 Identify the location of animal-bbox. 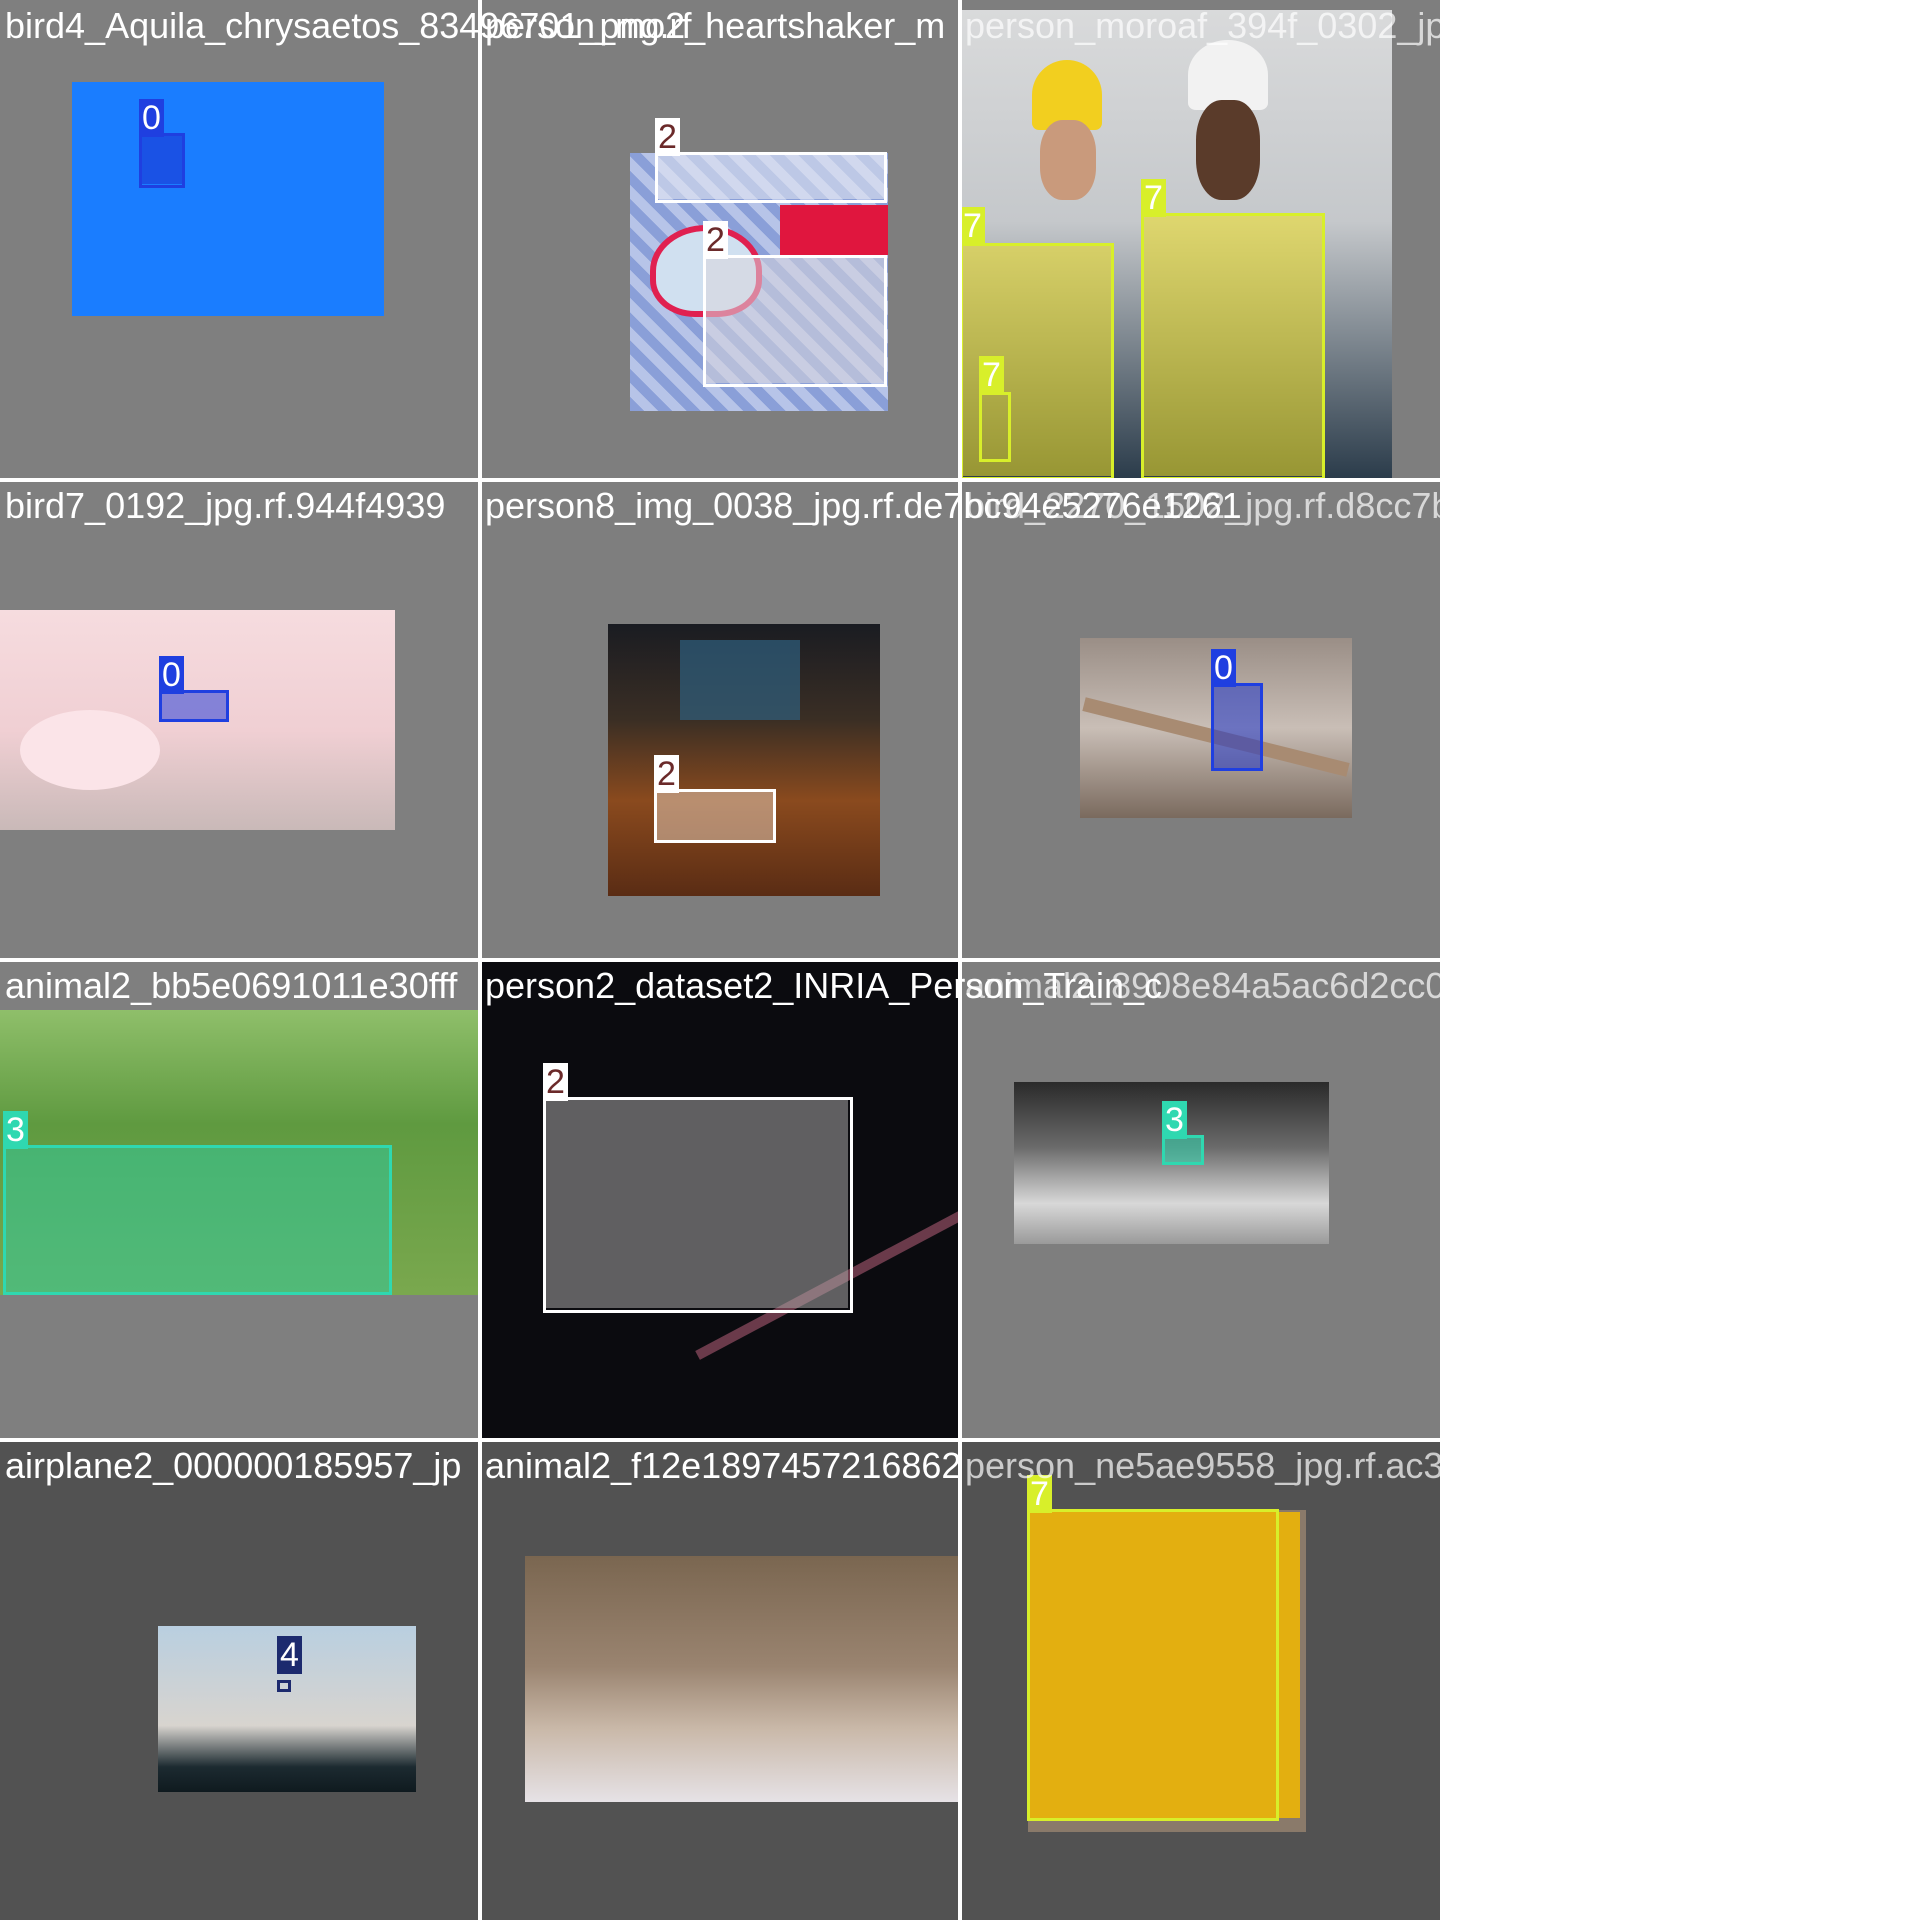
(1183, 1150).